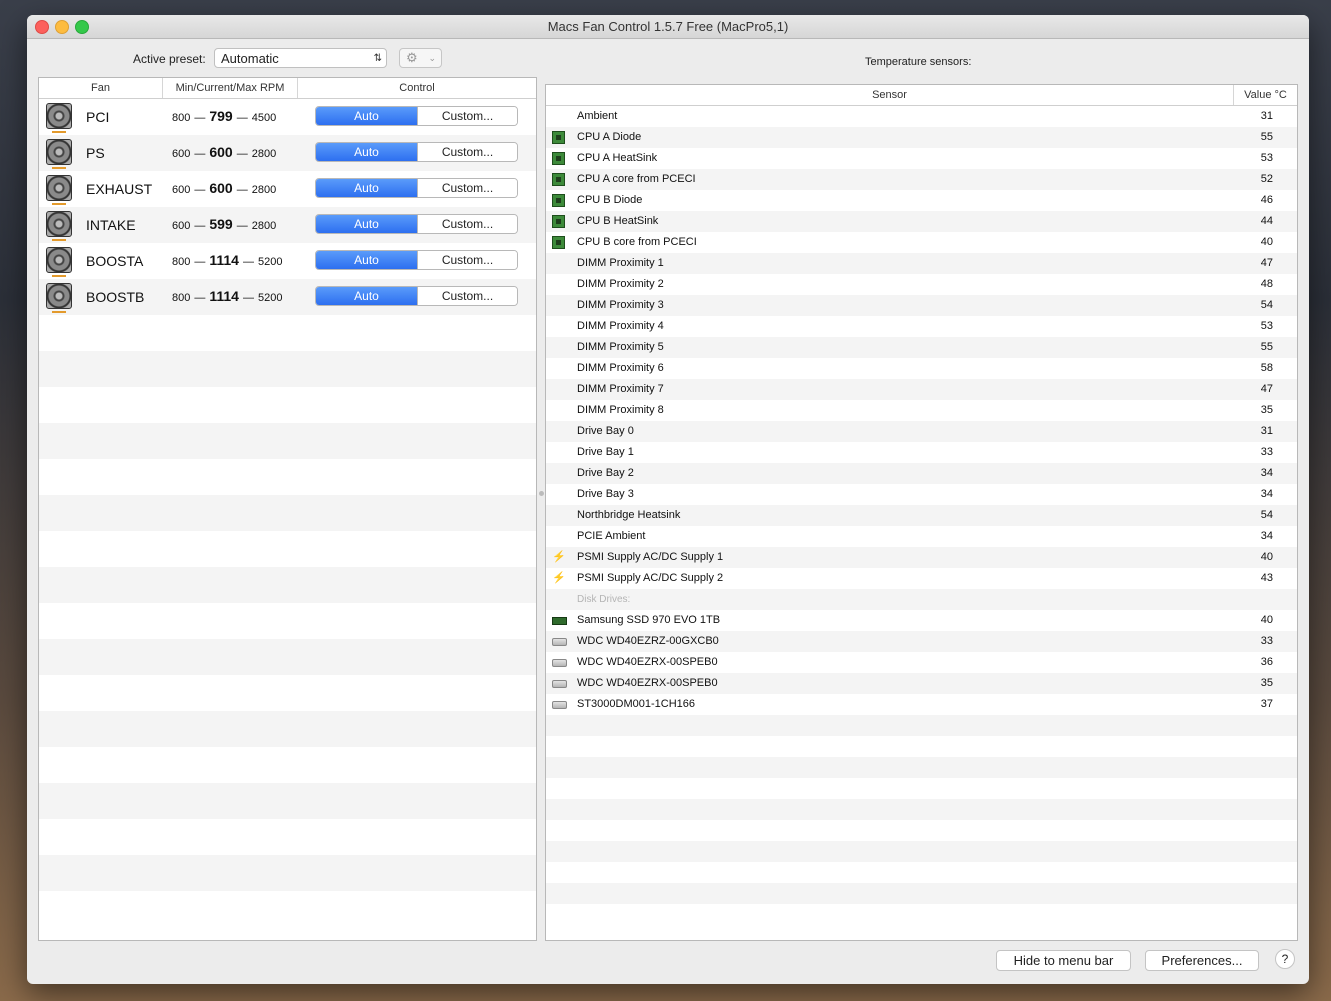 This screenshot has height=1001, width=1331. Describe the element at coordinates (921, 578) in the screenshot. I see `sensor-row: ⚡ PSMI Supply AC/DC Supply 2 43` at that location.